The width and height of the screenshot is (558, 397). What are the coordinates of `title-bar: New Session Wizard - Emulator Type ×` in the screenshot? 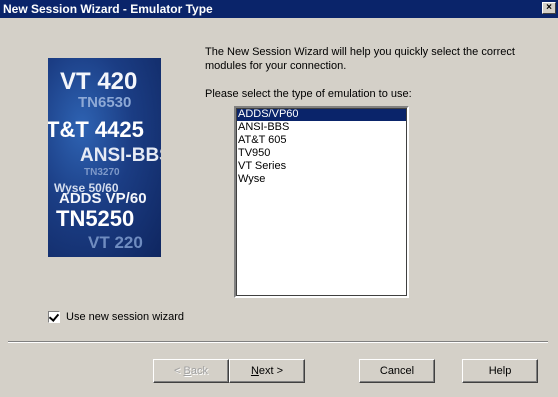 It's located at (279, 9).